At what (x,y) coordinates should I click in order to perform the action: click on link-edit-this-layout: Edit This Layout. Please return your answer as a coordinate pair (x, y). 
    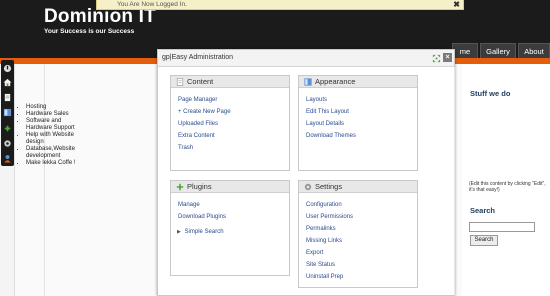
    Looking at the image, I should click on (327, 112).